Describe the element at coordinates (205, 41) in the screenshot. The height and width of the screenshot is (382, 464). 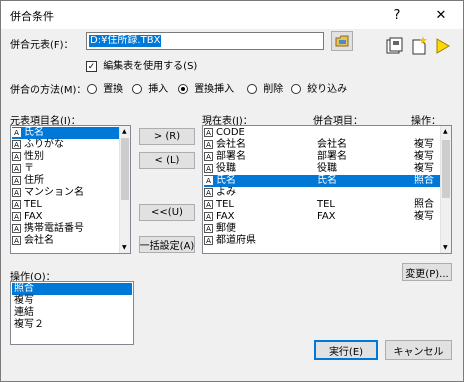
I see `source-table-field: D:¥住所録.TBX` at that location.